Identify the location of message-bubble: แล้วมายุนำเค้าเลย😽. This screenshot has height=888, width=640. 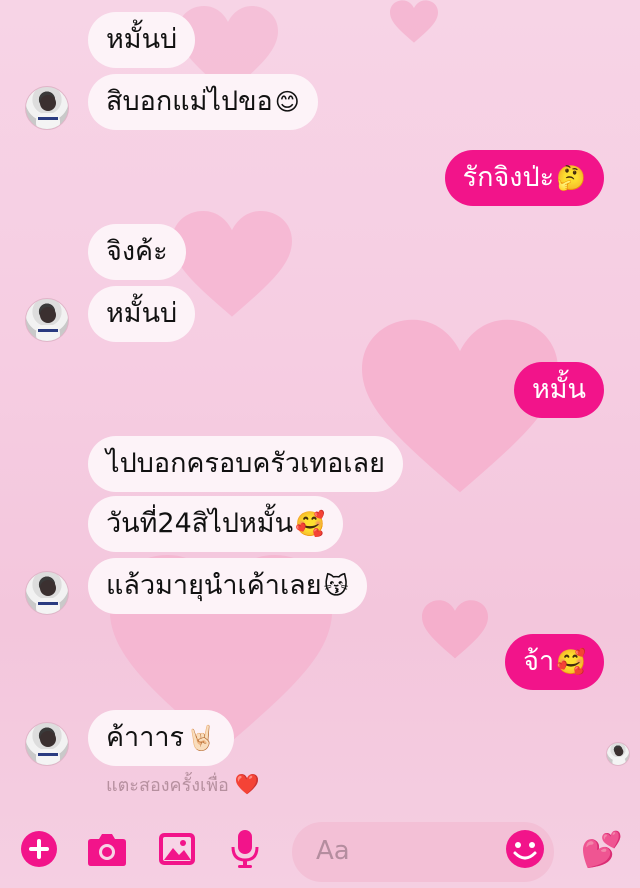
(227, 586).